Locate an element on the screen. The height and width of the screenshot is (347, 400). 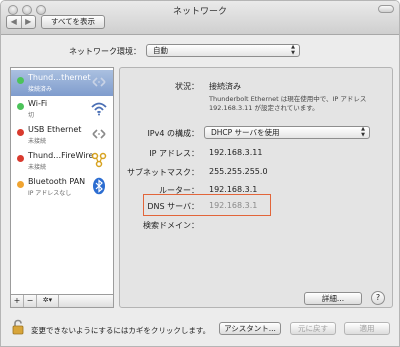
show-all-button: すべてを表示 is located at coordinates (73, 22).